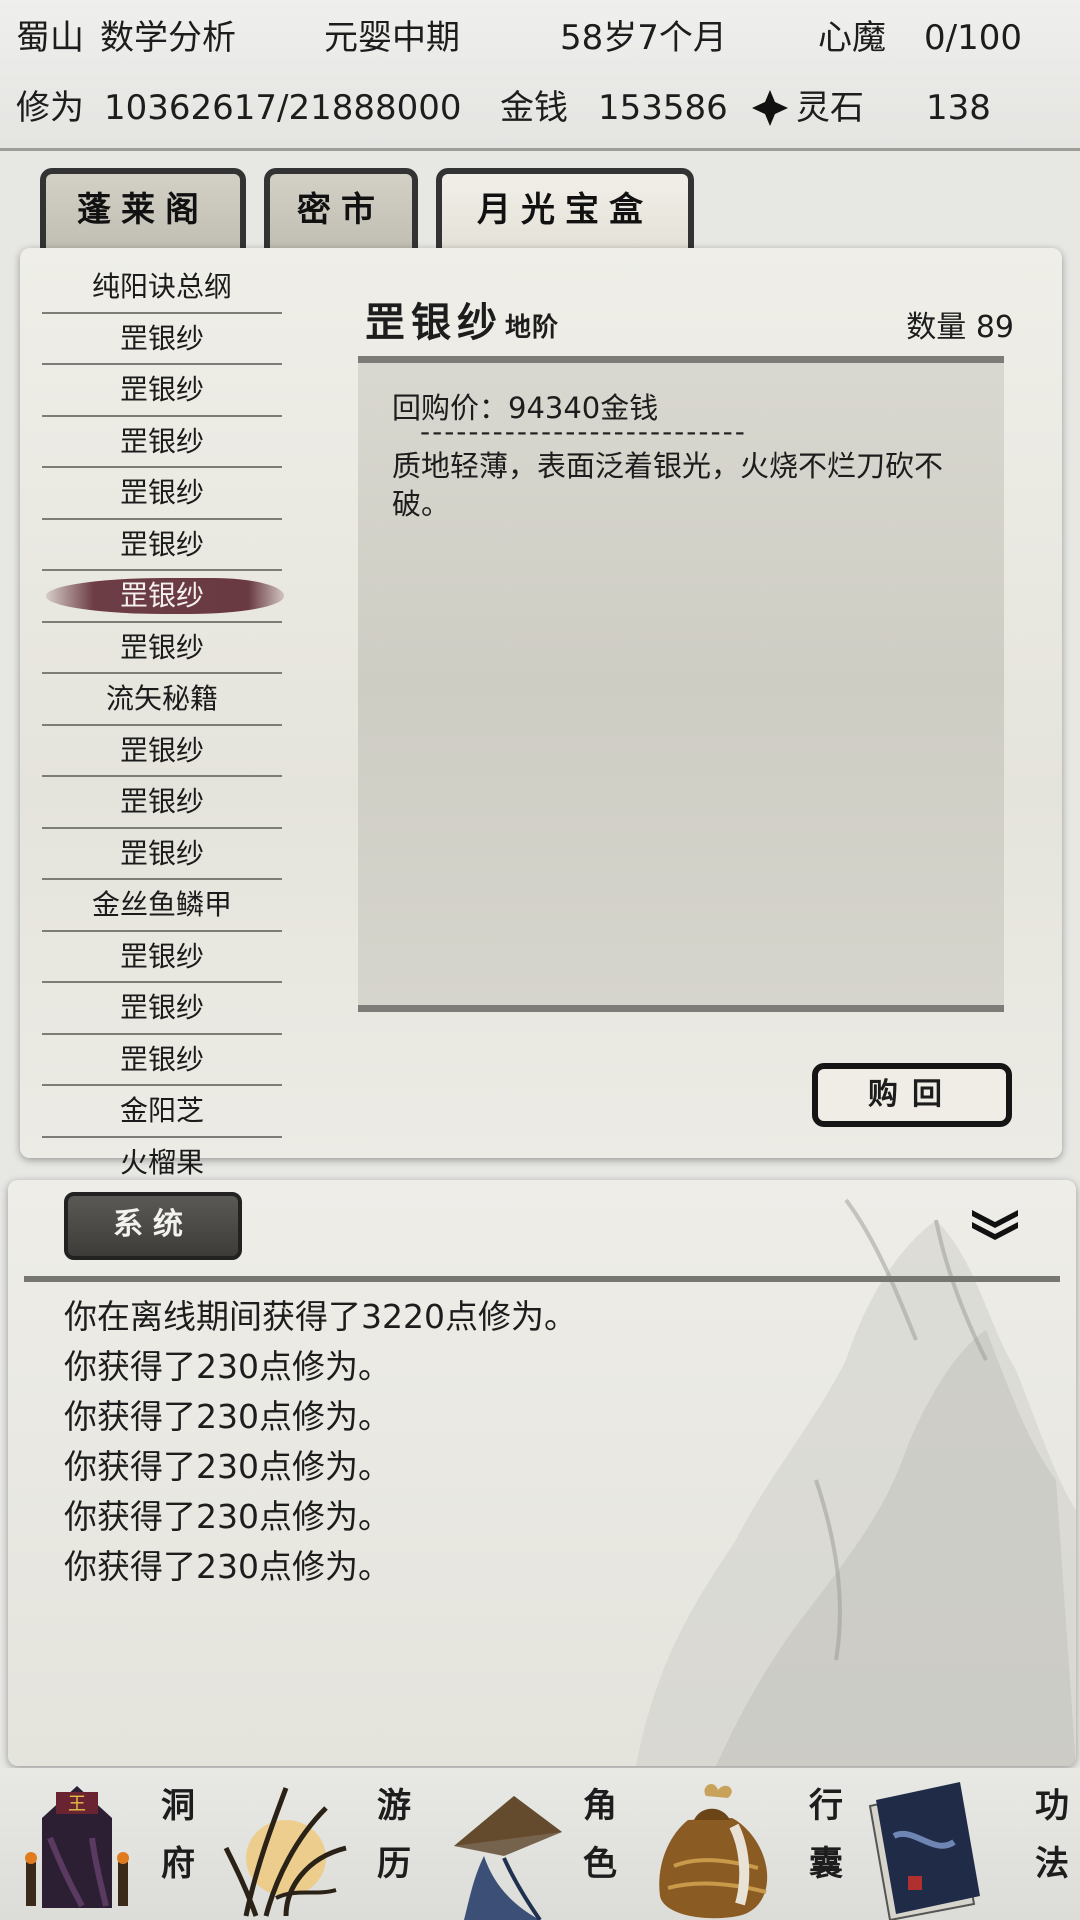 The width and height of the screenshot is (1080, 1920). I want to click on spirit-stone-icon, so click(770, 112).